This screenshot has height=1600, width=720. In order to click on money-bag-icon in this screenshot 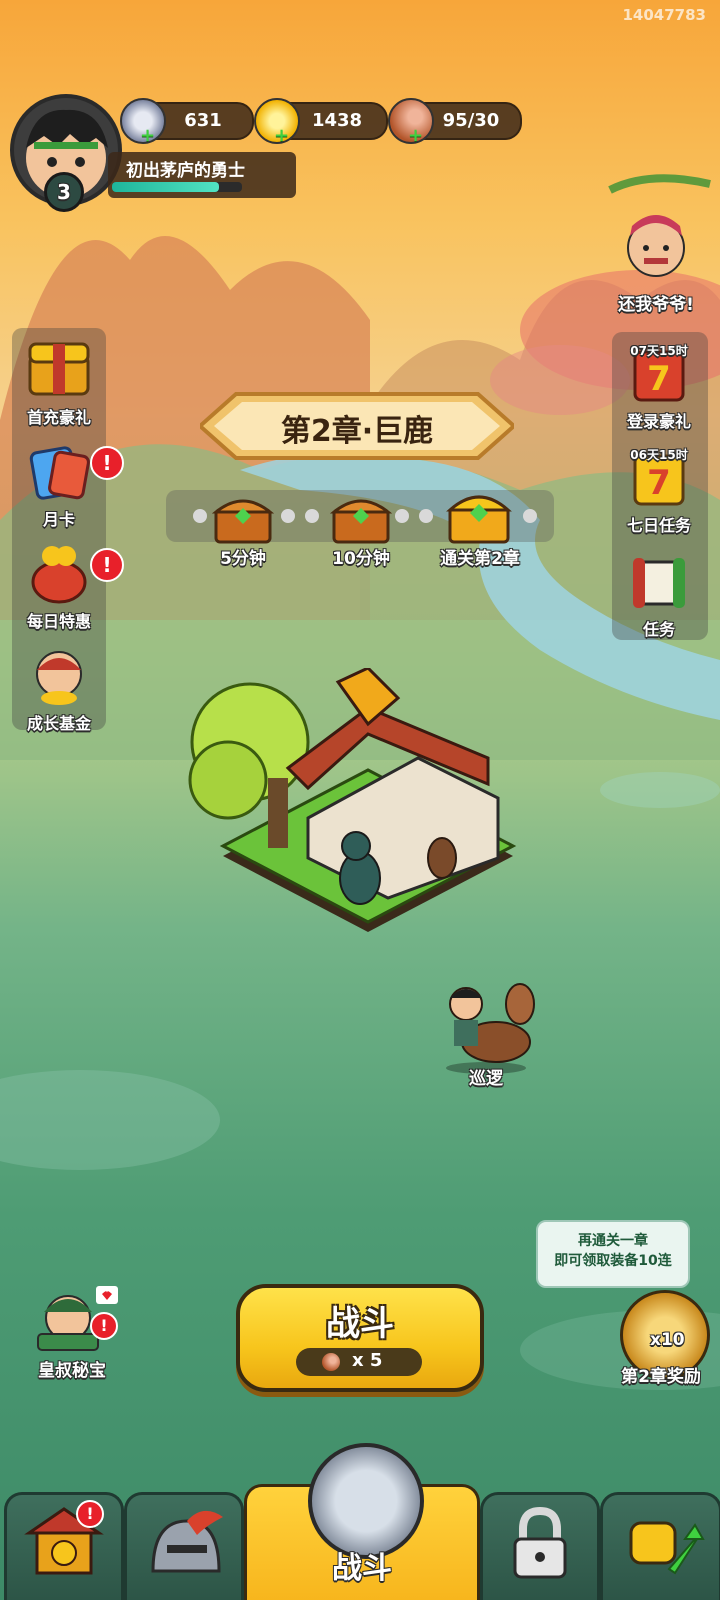, I will do `click(59, 575)`.